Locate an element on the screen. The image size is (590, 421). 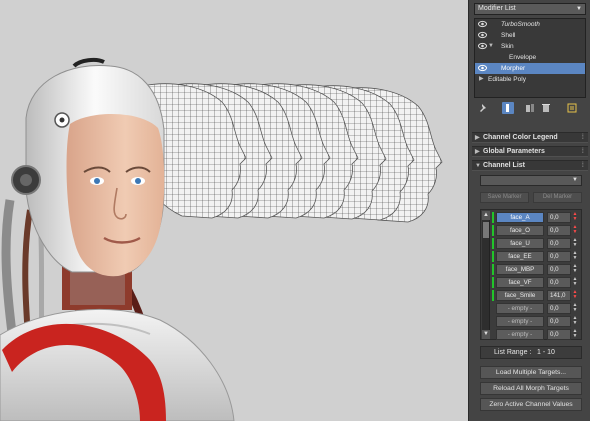
channel-name-button: face_MBP is located at coordinates (520, 269).